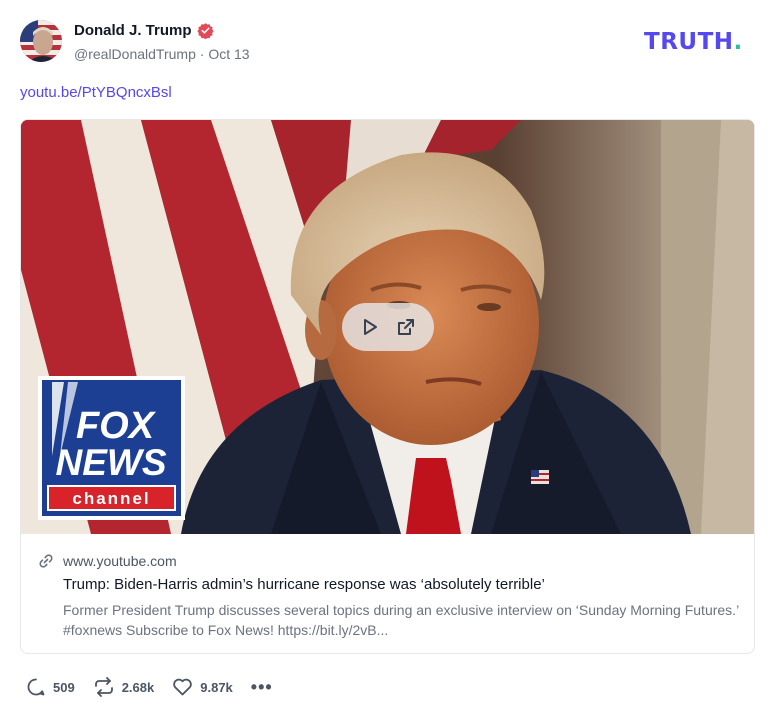 Image resolution: width=777 pixels, height=717 pixels. Describe the element at coordinates (689, 42) in the screenshot. I see `truth-logo-text: TRUTH` at that location.